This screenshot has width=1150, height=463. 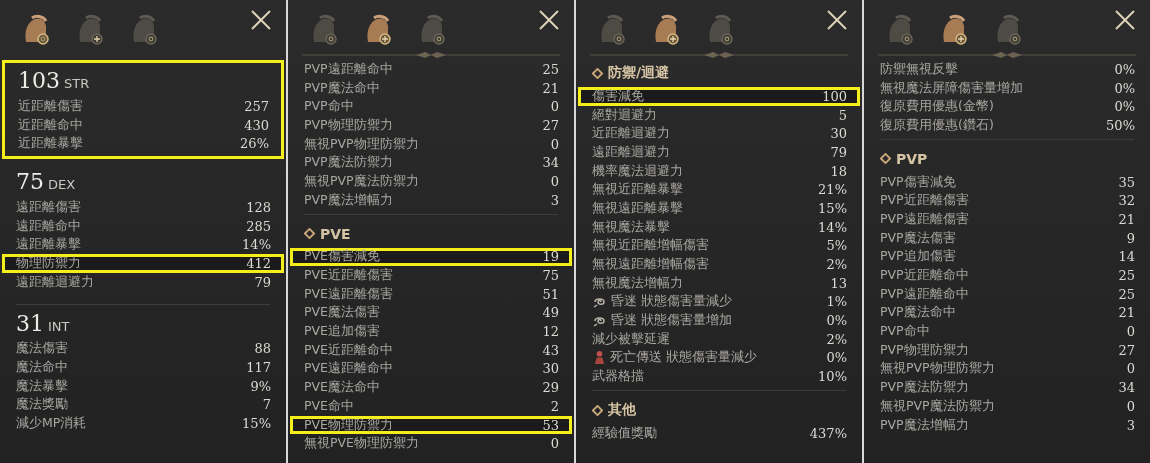 I want to click on stat-label: PVP魔法傷害, so click(x=918, y=238).